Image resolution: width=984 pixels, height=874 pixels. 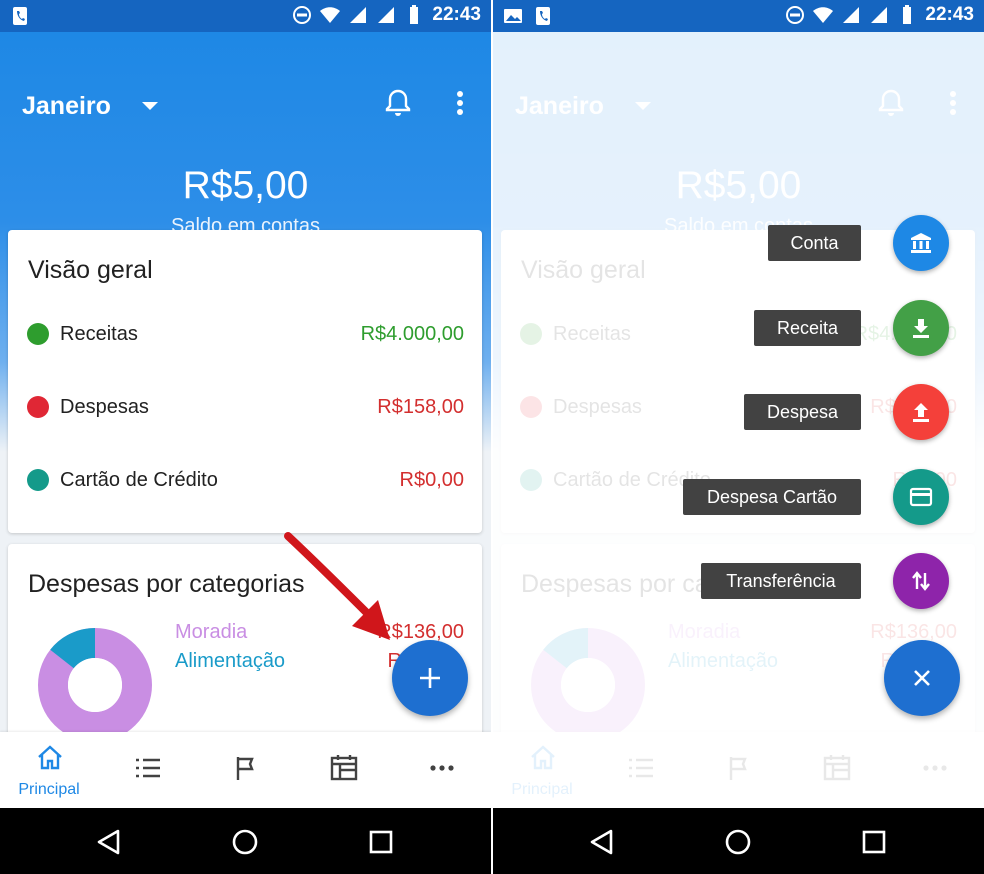 I want to click on income-dot, so click(x=38, y=334).